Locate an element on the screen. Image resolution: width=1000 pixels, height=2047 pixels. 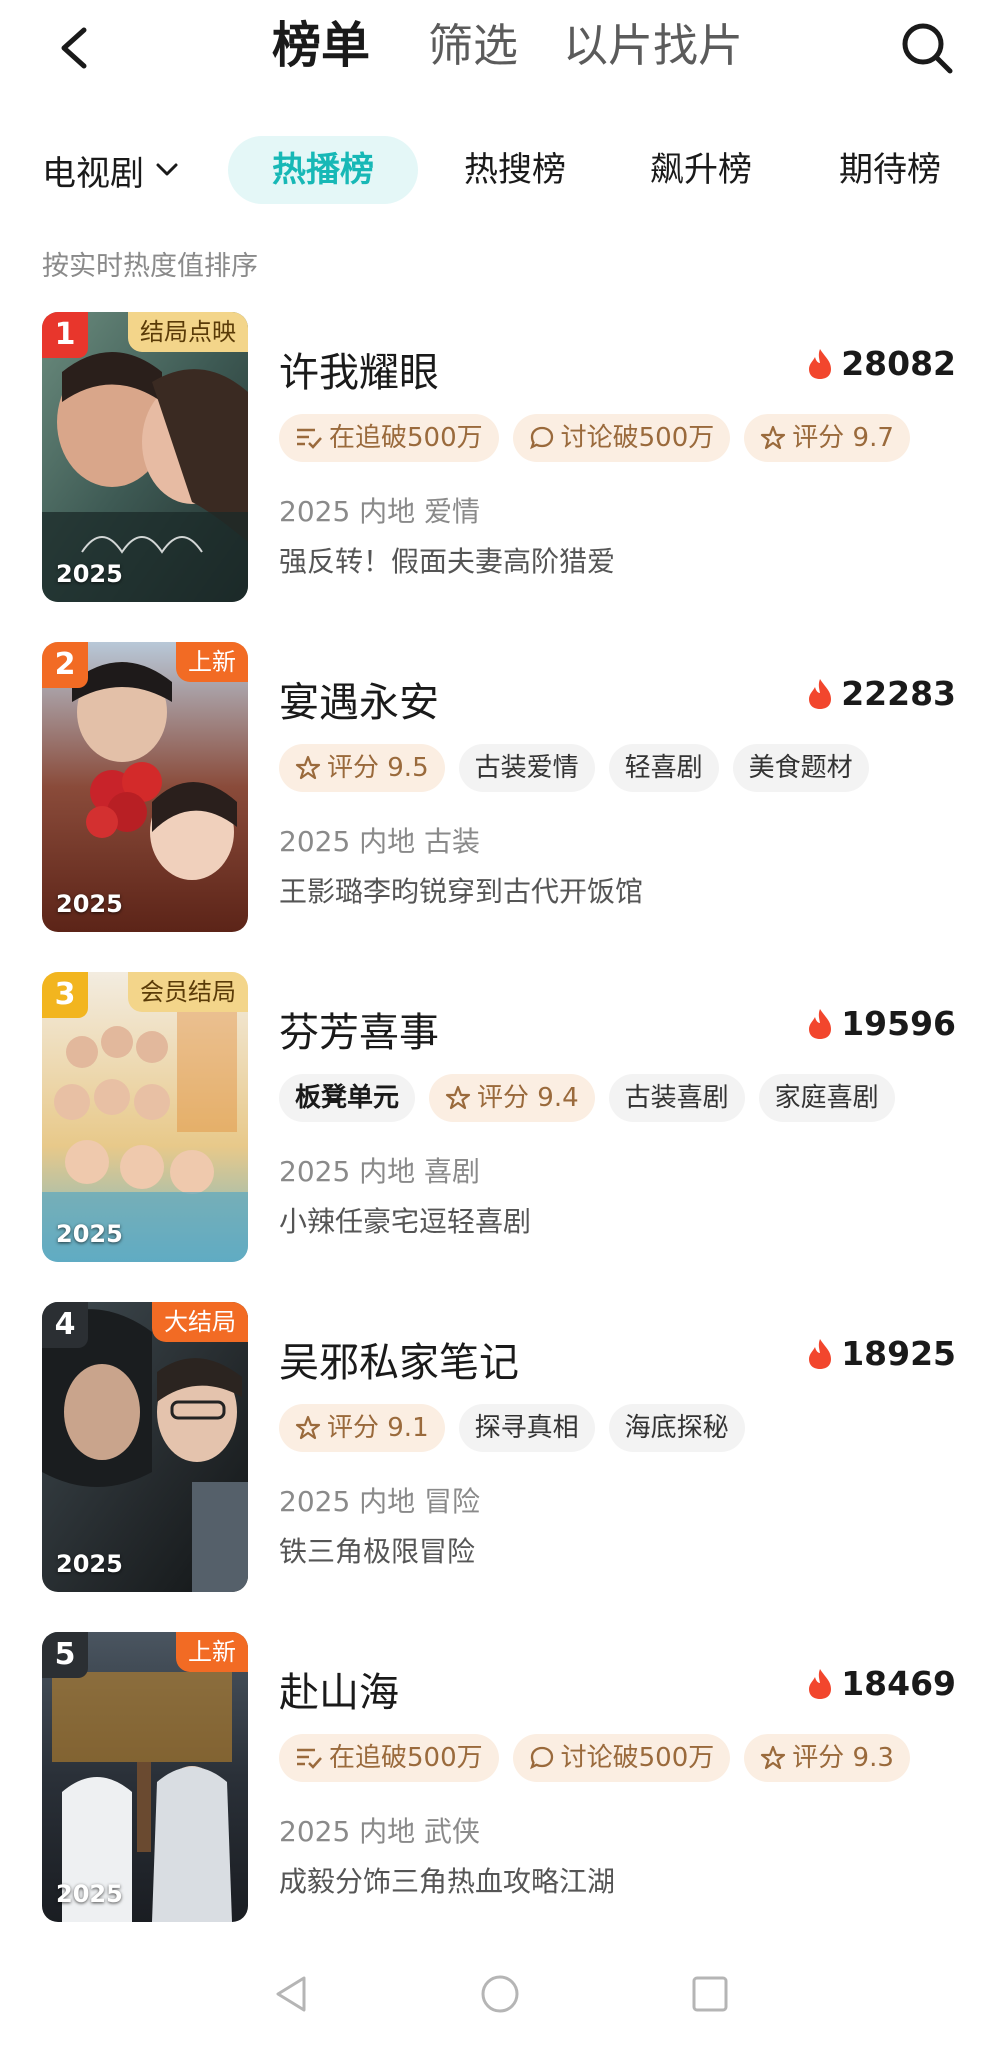
rank-badge: 2 is located at coordinates (65, 665).